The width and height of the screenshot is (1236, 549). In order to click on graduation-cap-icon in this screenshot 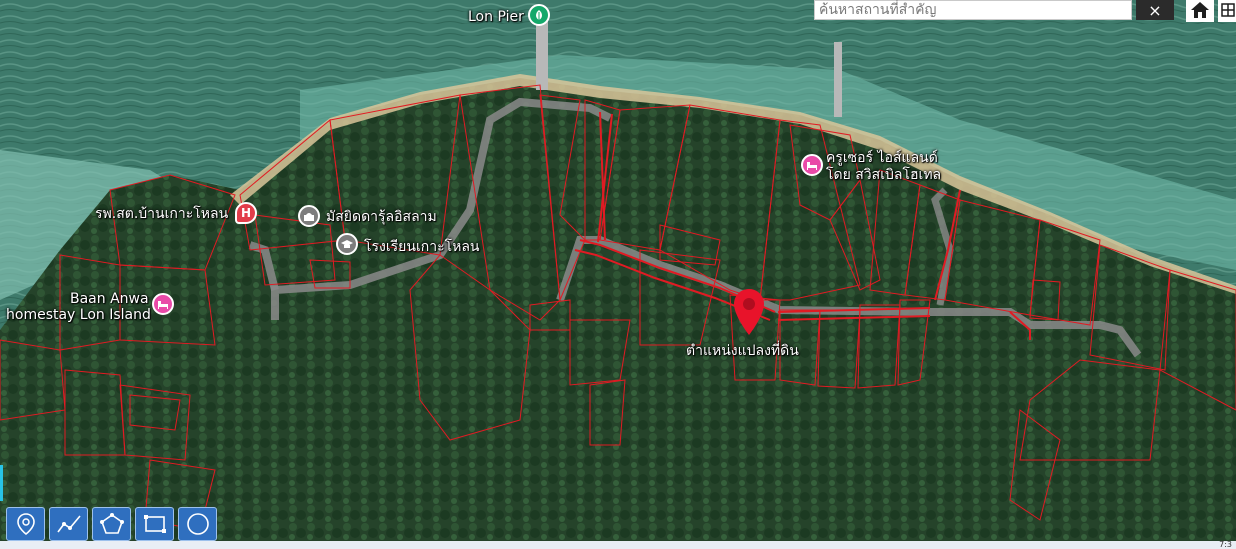, I will do `click(347, 244)`.